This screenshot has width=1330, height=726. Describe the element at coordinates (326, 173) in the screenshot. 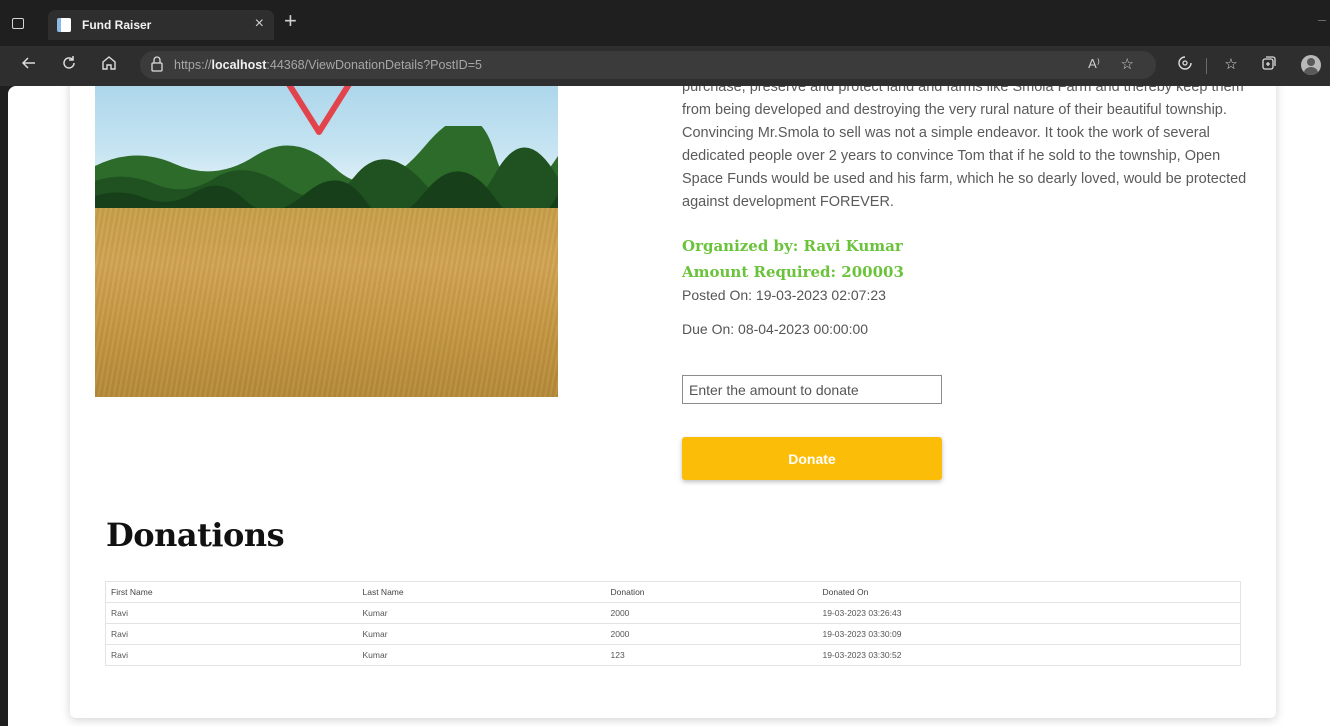

I see `image-treeline` at that location.